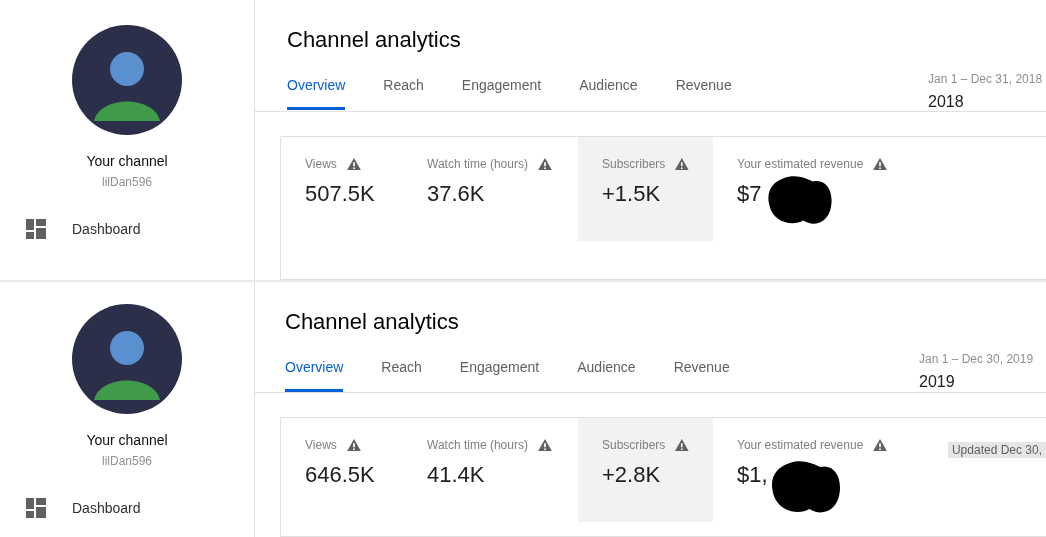 This screenshot has width=1046, height=537. I want to click on metric-value: 507.5K, so click(340, 194).